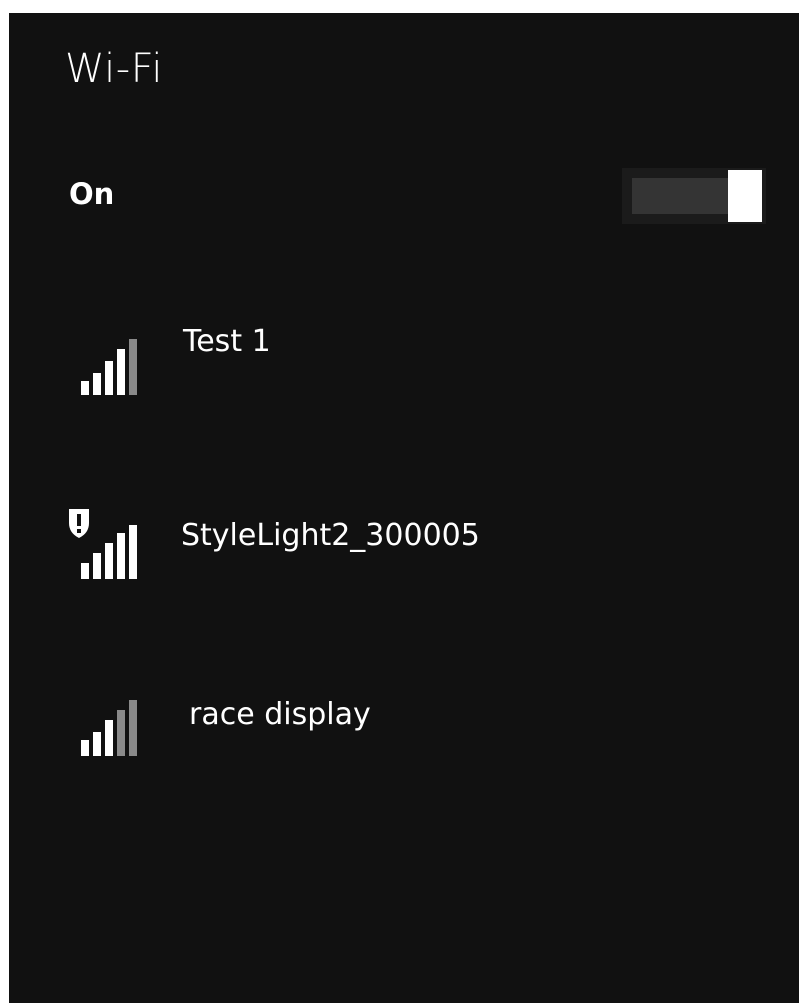 The height and width of the screenshot is (1003, 799). What do you see at coordinates (280, 714) in the screenshot?
I see `network-name: race display` at bounding box center [280, 714].